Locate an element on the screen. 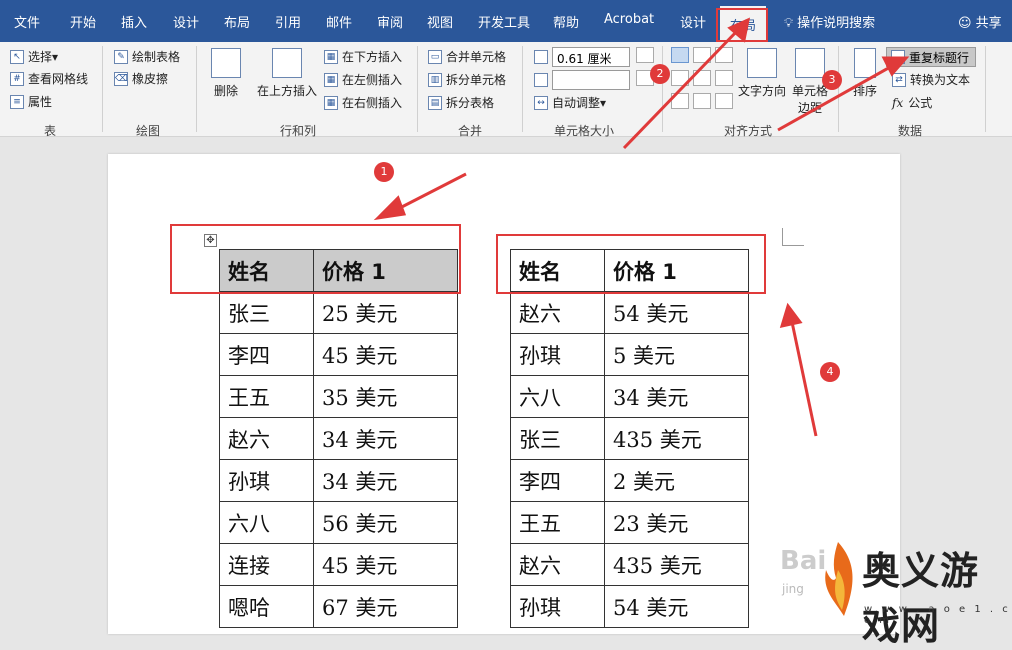  arrow-3-head is located at coordinates (895, 66).